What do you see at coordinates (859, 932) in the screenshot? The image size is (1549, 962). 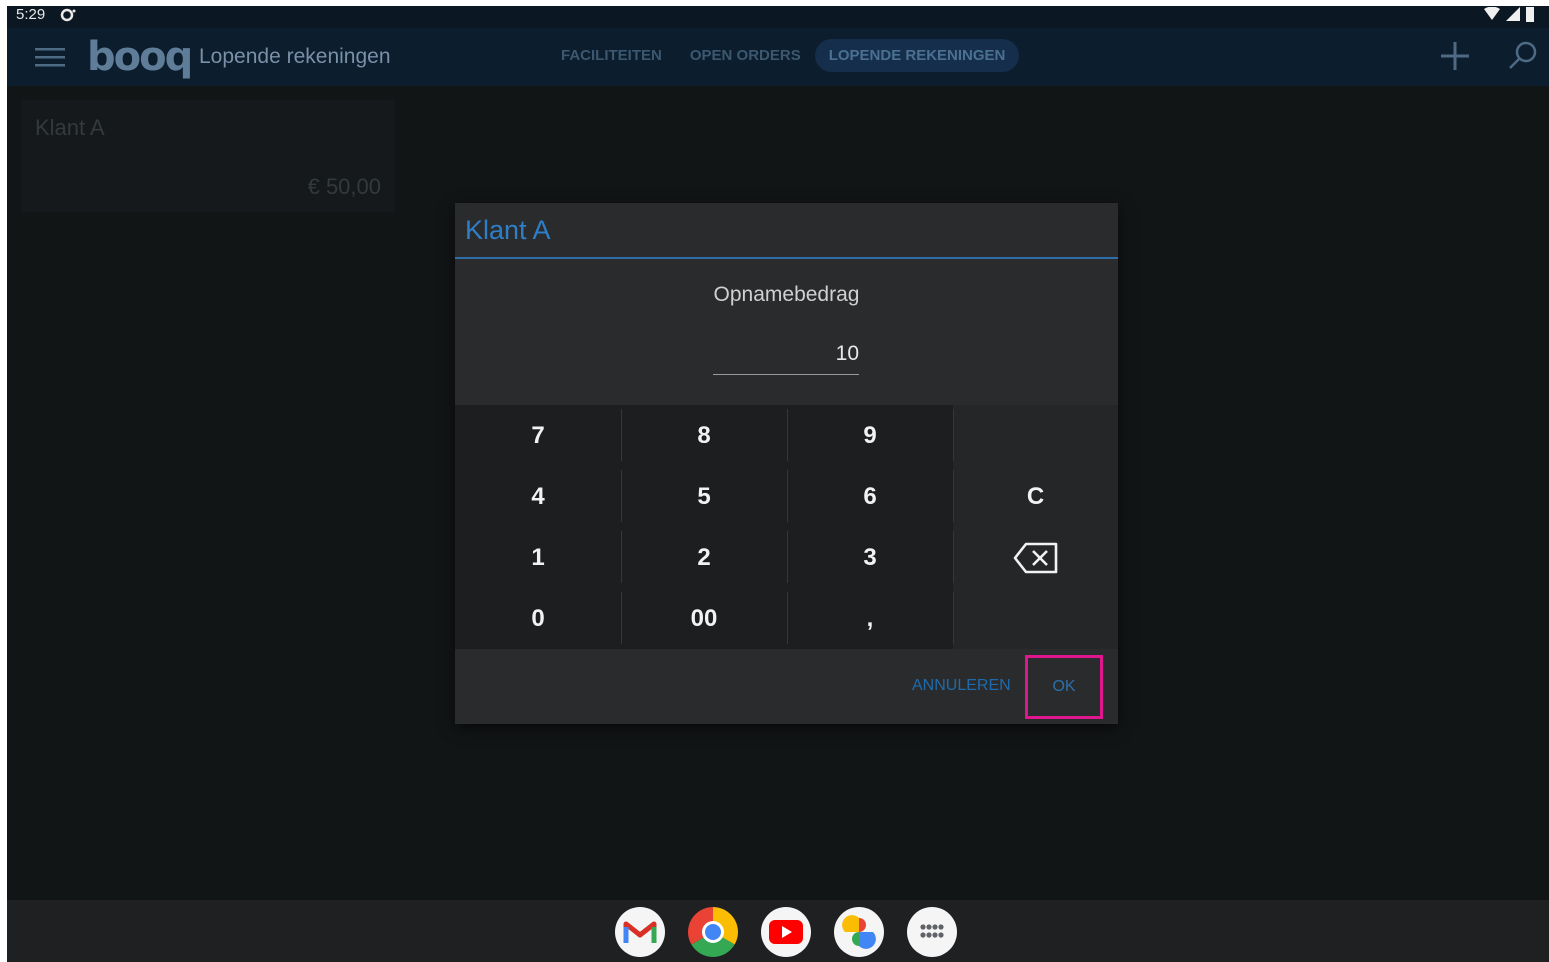 I see `photos-icon` at bounding box center [859, 932].